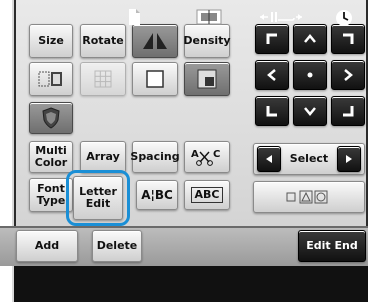 This screenshot has height=302, width=368. I want to click on rotate-button: Rotate, so click(103, 41).